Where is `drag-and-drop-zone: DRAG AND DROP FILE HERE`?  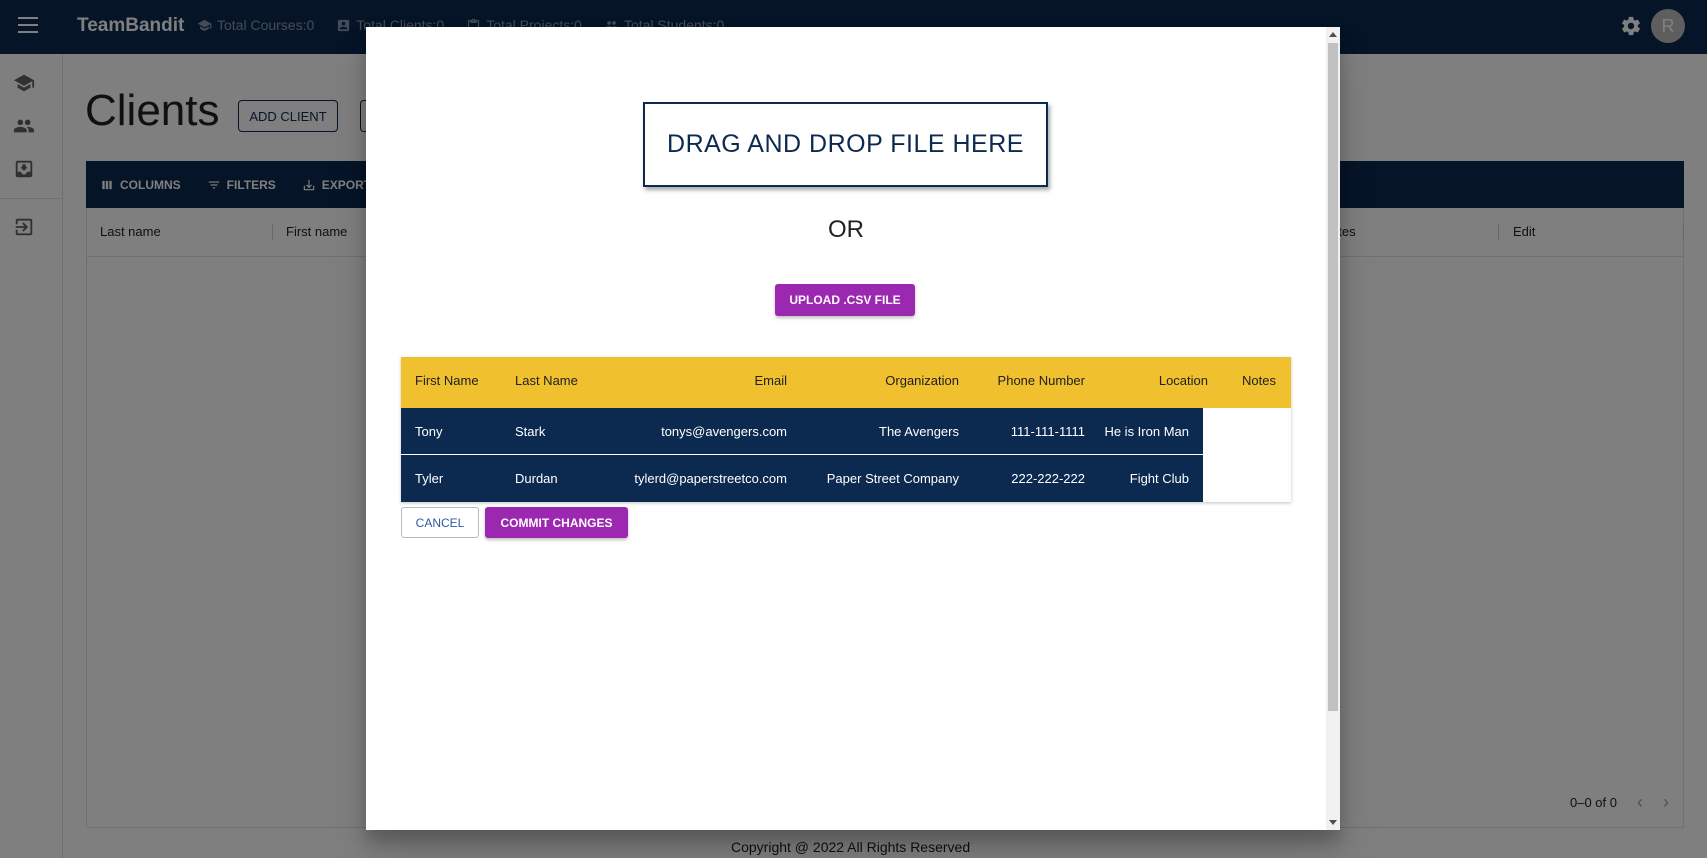
drag-and-drop-zone: DRAG AND DROP FILE HERE is located at coordinates (845, 144).